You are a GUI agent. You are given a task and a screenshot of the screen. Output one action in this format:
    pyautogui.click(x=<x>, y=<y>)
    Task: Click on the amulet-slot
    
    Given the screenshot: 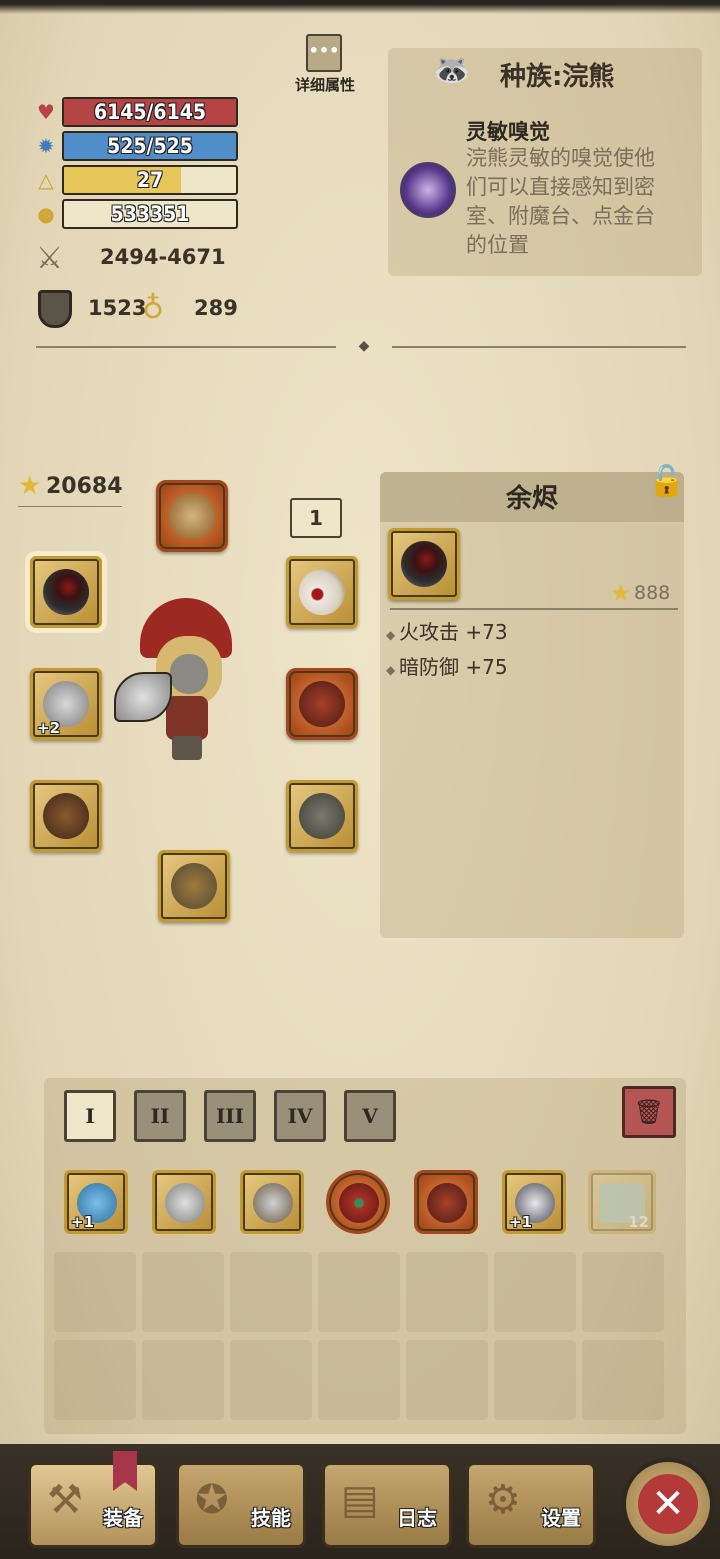 What is the action you would take?
    pyautogui.click(x=322, y=592)
    